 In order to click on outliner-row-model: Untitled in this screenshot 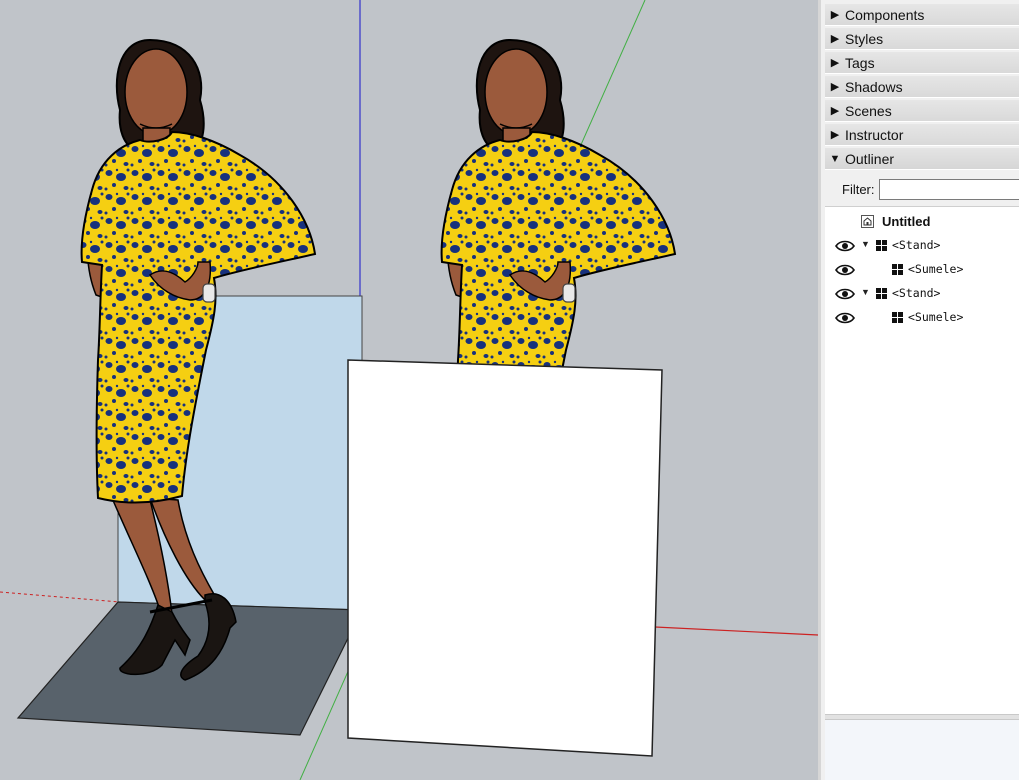, I will do `click(922, 222)`.